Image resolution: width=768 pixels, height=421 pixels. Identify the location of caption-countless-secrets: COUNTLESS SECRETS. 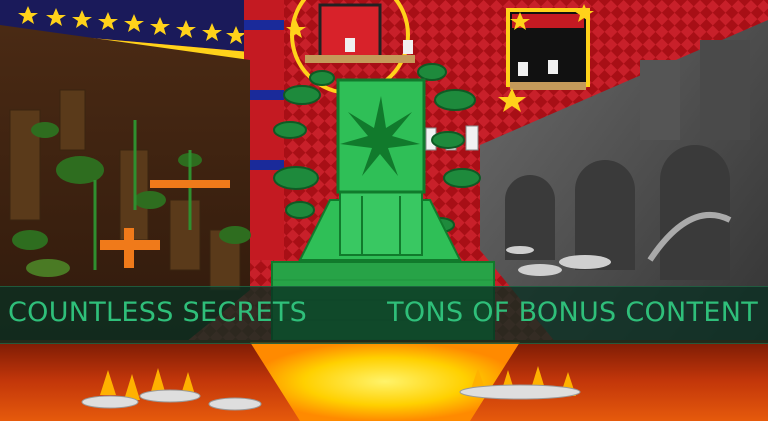
(158, 312).